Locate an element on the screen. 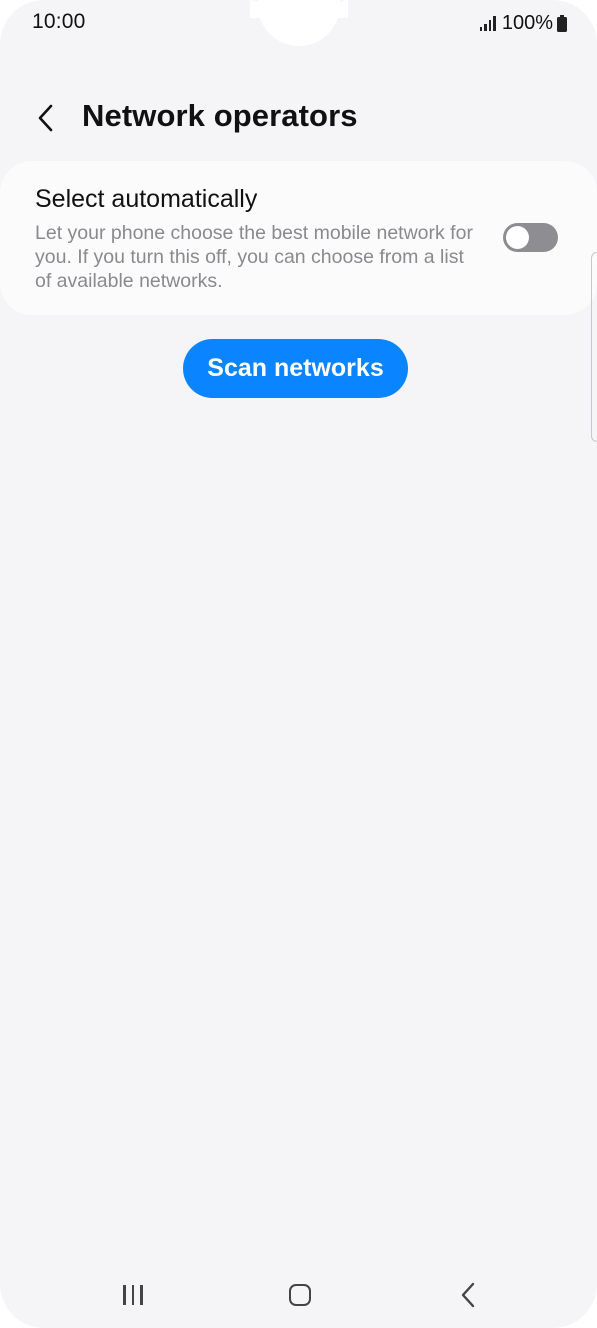 This screenshot has width=597, height=1328. battery-full-icon is located at coordinates (562, 23).